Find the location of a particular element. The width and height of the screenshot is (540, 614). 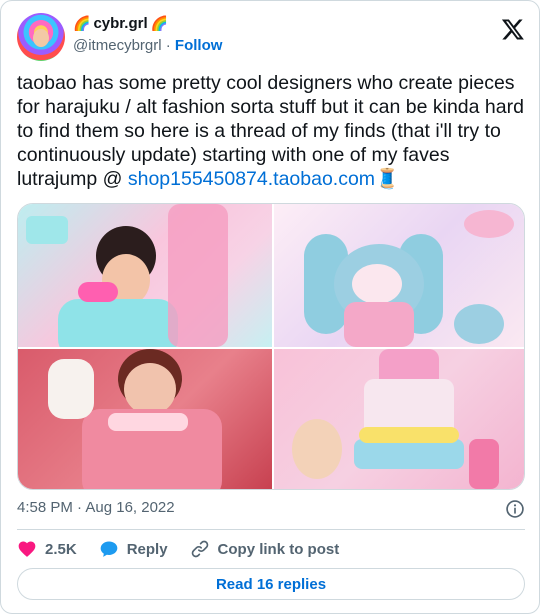

reply-button: Reply is located at coordinates (133, 549).